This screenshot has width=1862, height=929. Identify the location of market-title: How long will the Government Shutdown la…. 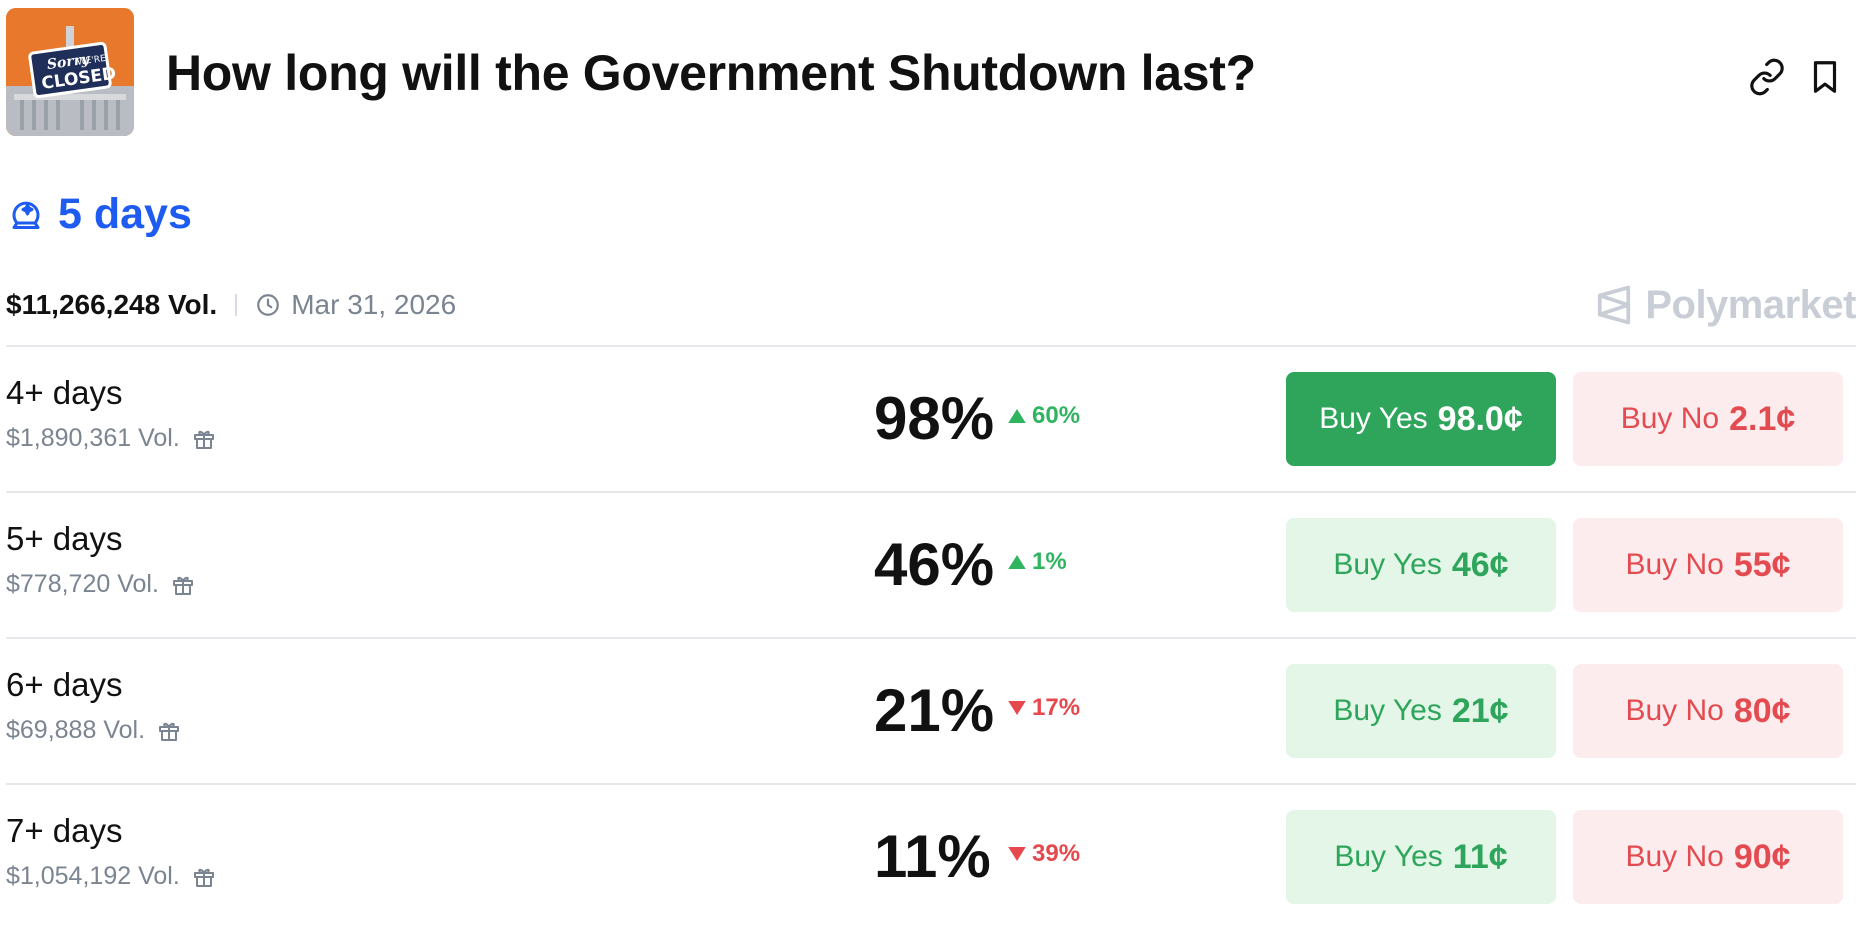
(711, 73).